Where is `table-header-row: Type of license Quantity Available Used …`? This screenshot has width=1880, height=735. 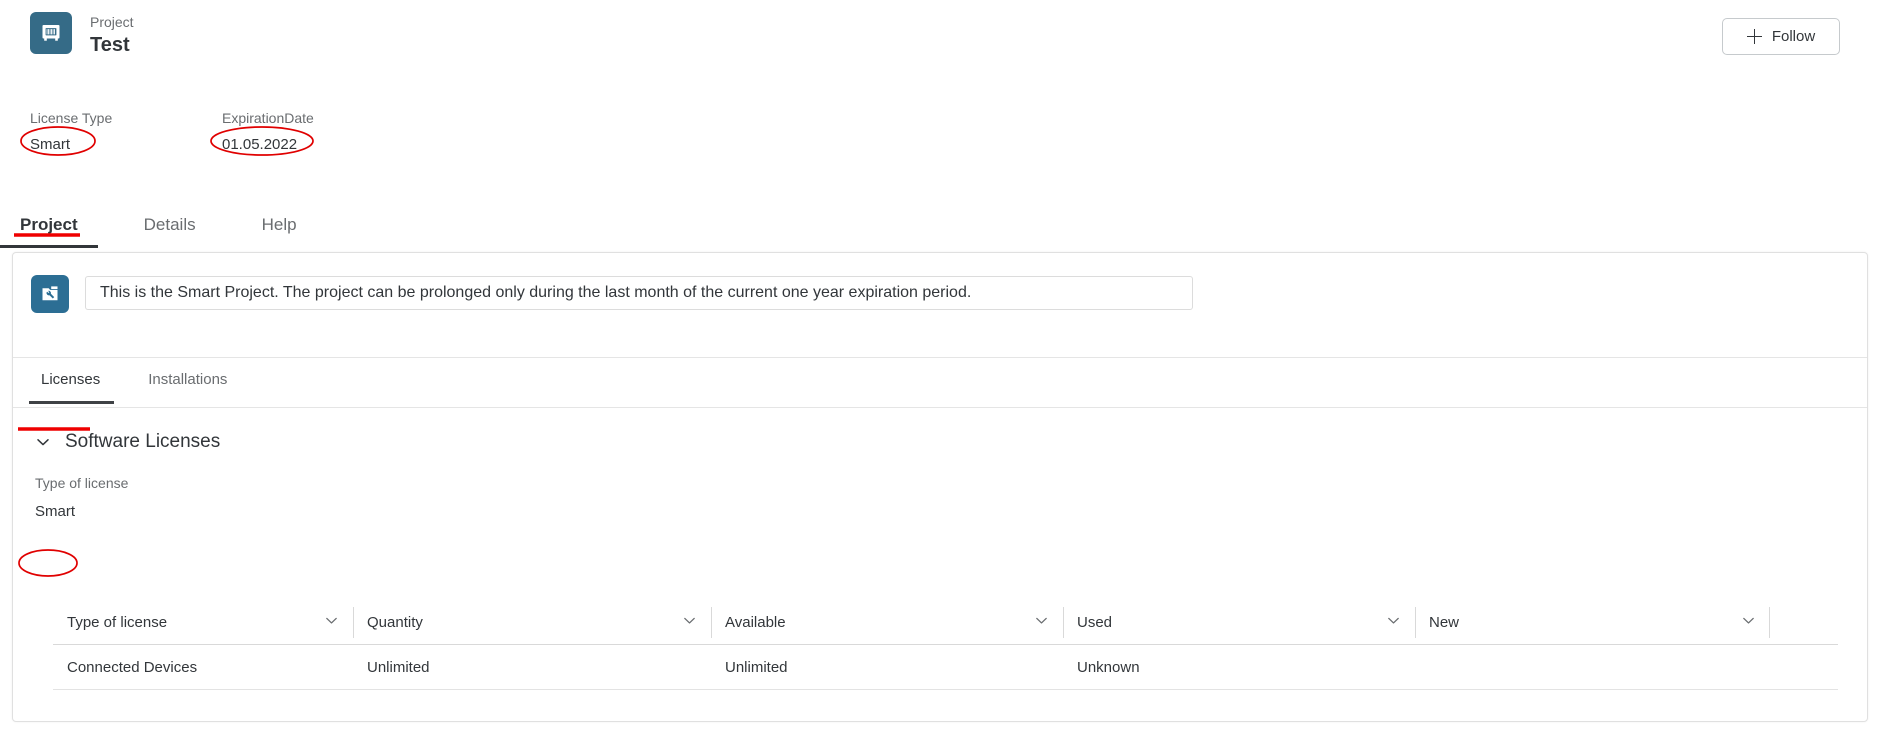 table-header-row: Type of license Quantity Available Used … is located at coordinates (945, 623).